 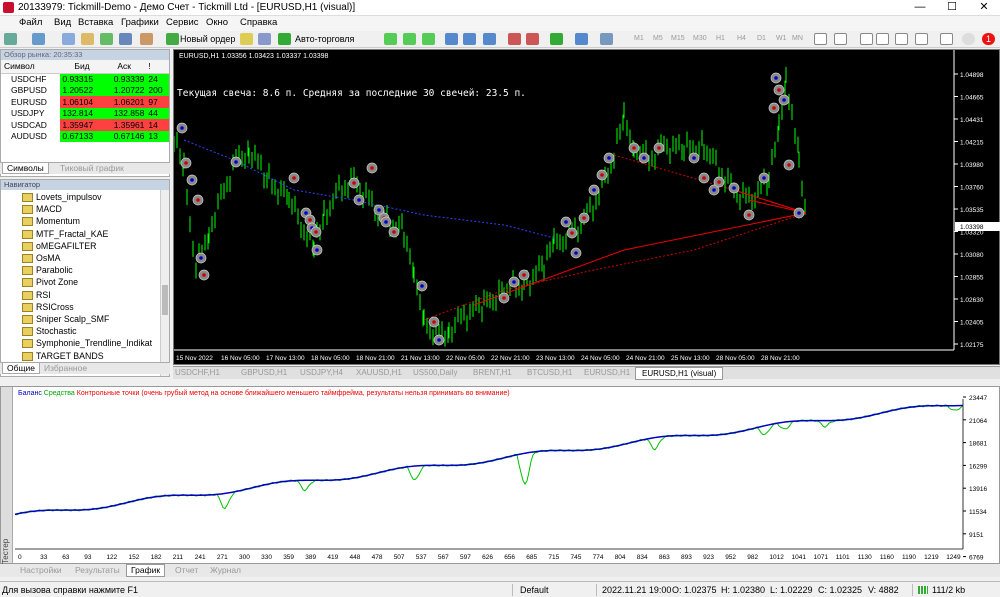 I want to click on new-chart-icon, so click(x=10, y=39).